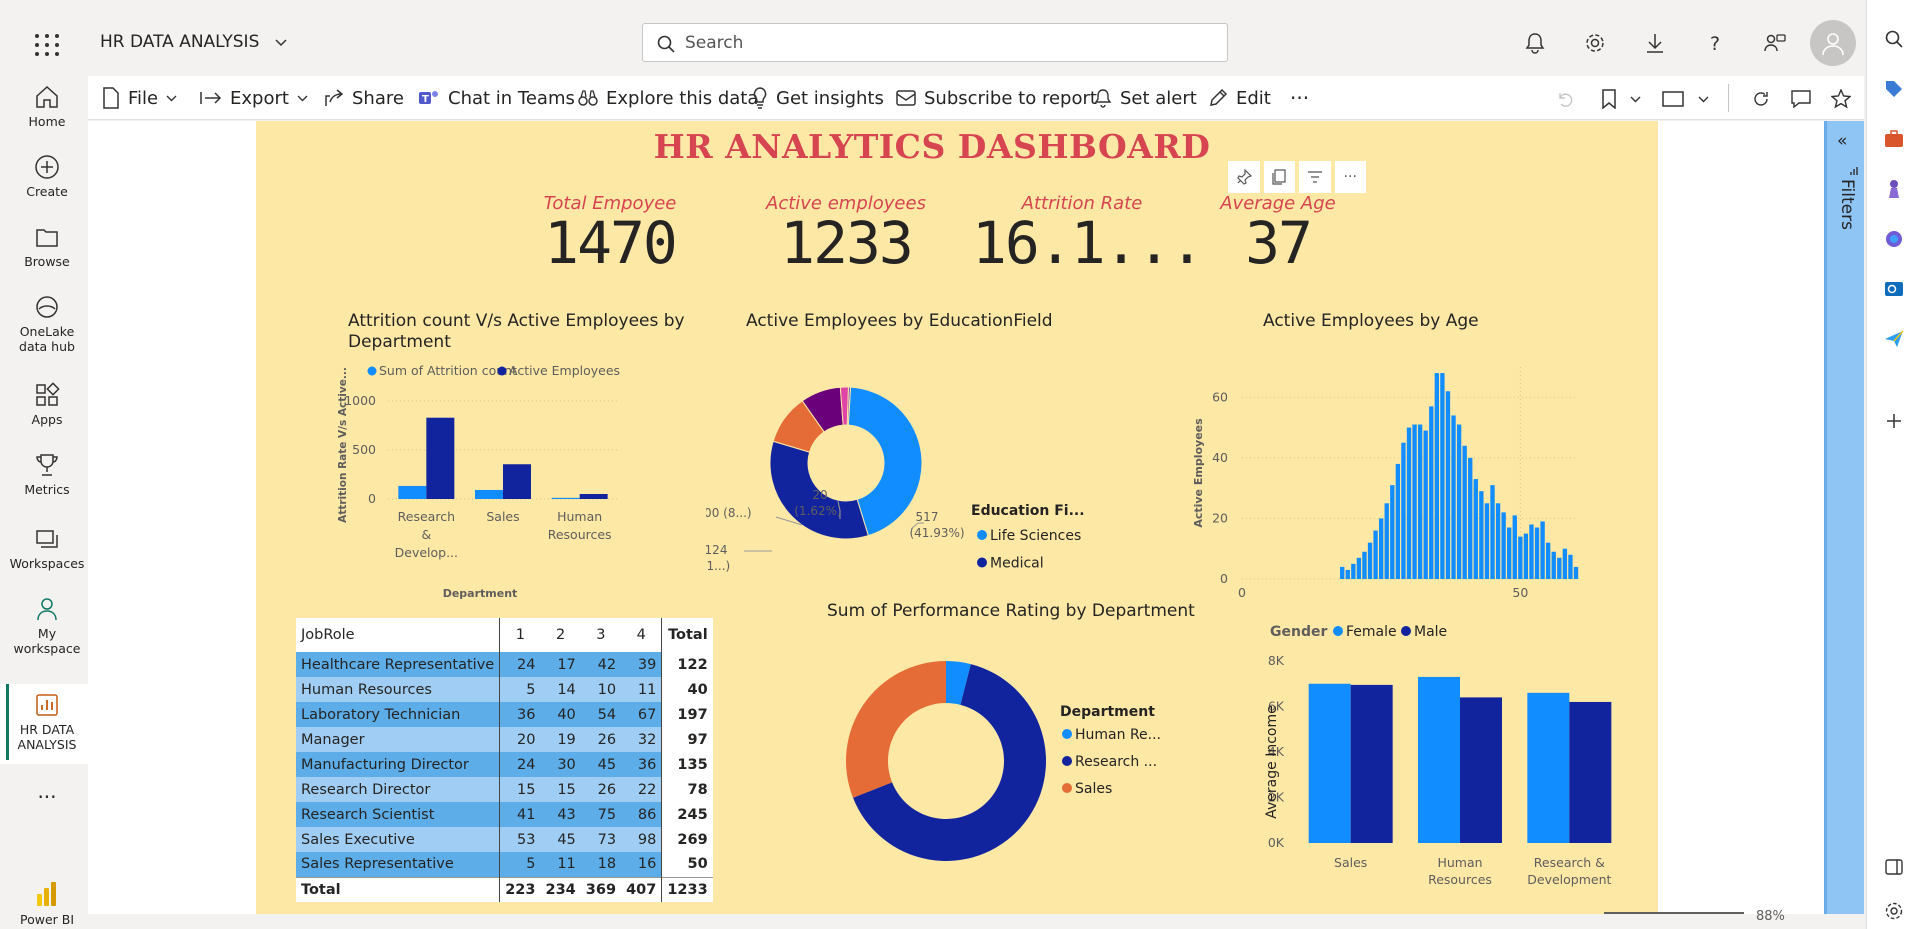 The width and height of the screenshot is (1920, 929). Describe the element at coordinates (1145, 98) in the screenshot. I see `set-alert-button: Set alert` at that location.